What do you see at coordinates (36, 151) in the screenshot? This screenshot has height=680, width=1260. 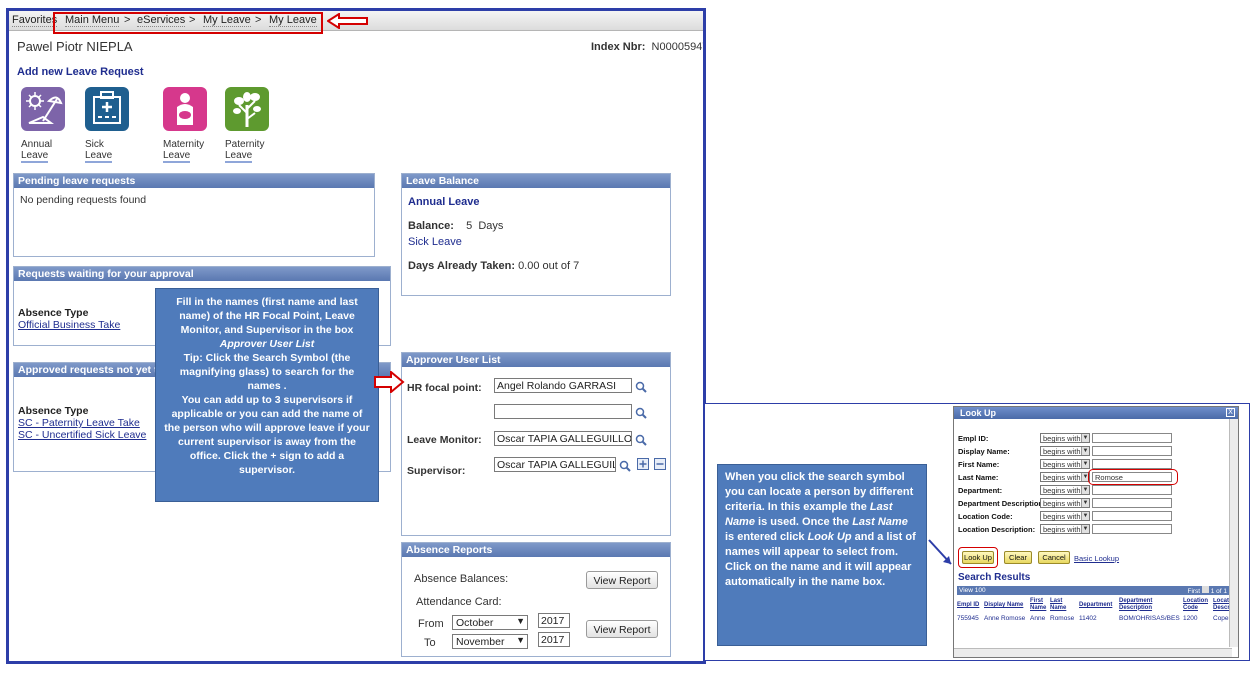 I see `annual-leave-label: Annual Leave` at bounding box center [36, 151].